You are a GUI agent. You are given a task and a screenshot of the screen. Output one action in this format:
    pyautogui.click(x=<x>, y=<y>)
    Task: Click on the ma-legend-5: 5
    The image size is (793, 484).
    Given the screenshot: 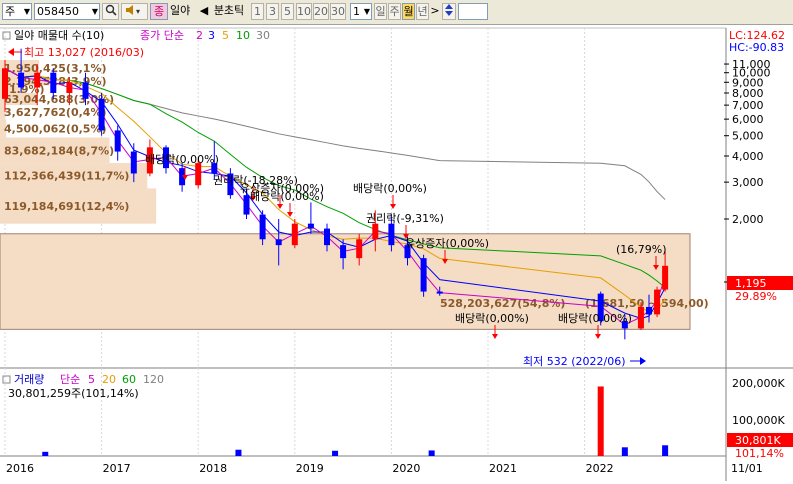 What is the action you would take?
    pyautogui.click(x=225, y=35)
    